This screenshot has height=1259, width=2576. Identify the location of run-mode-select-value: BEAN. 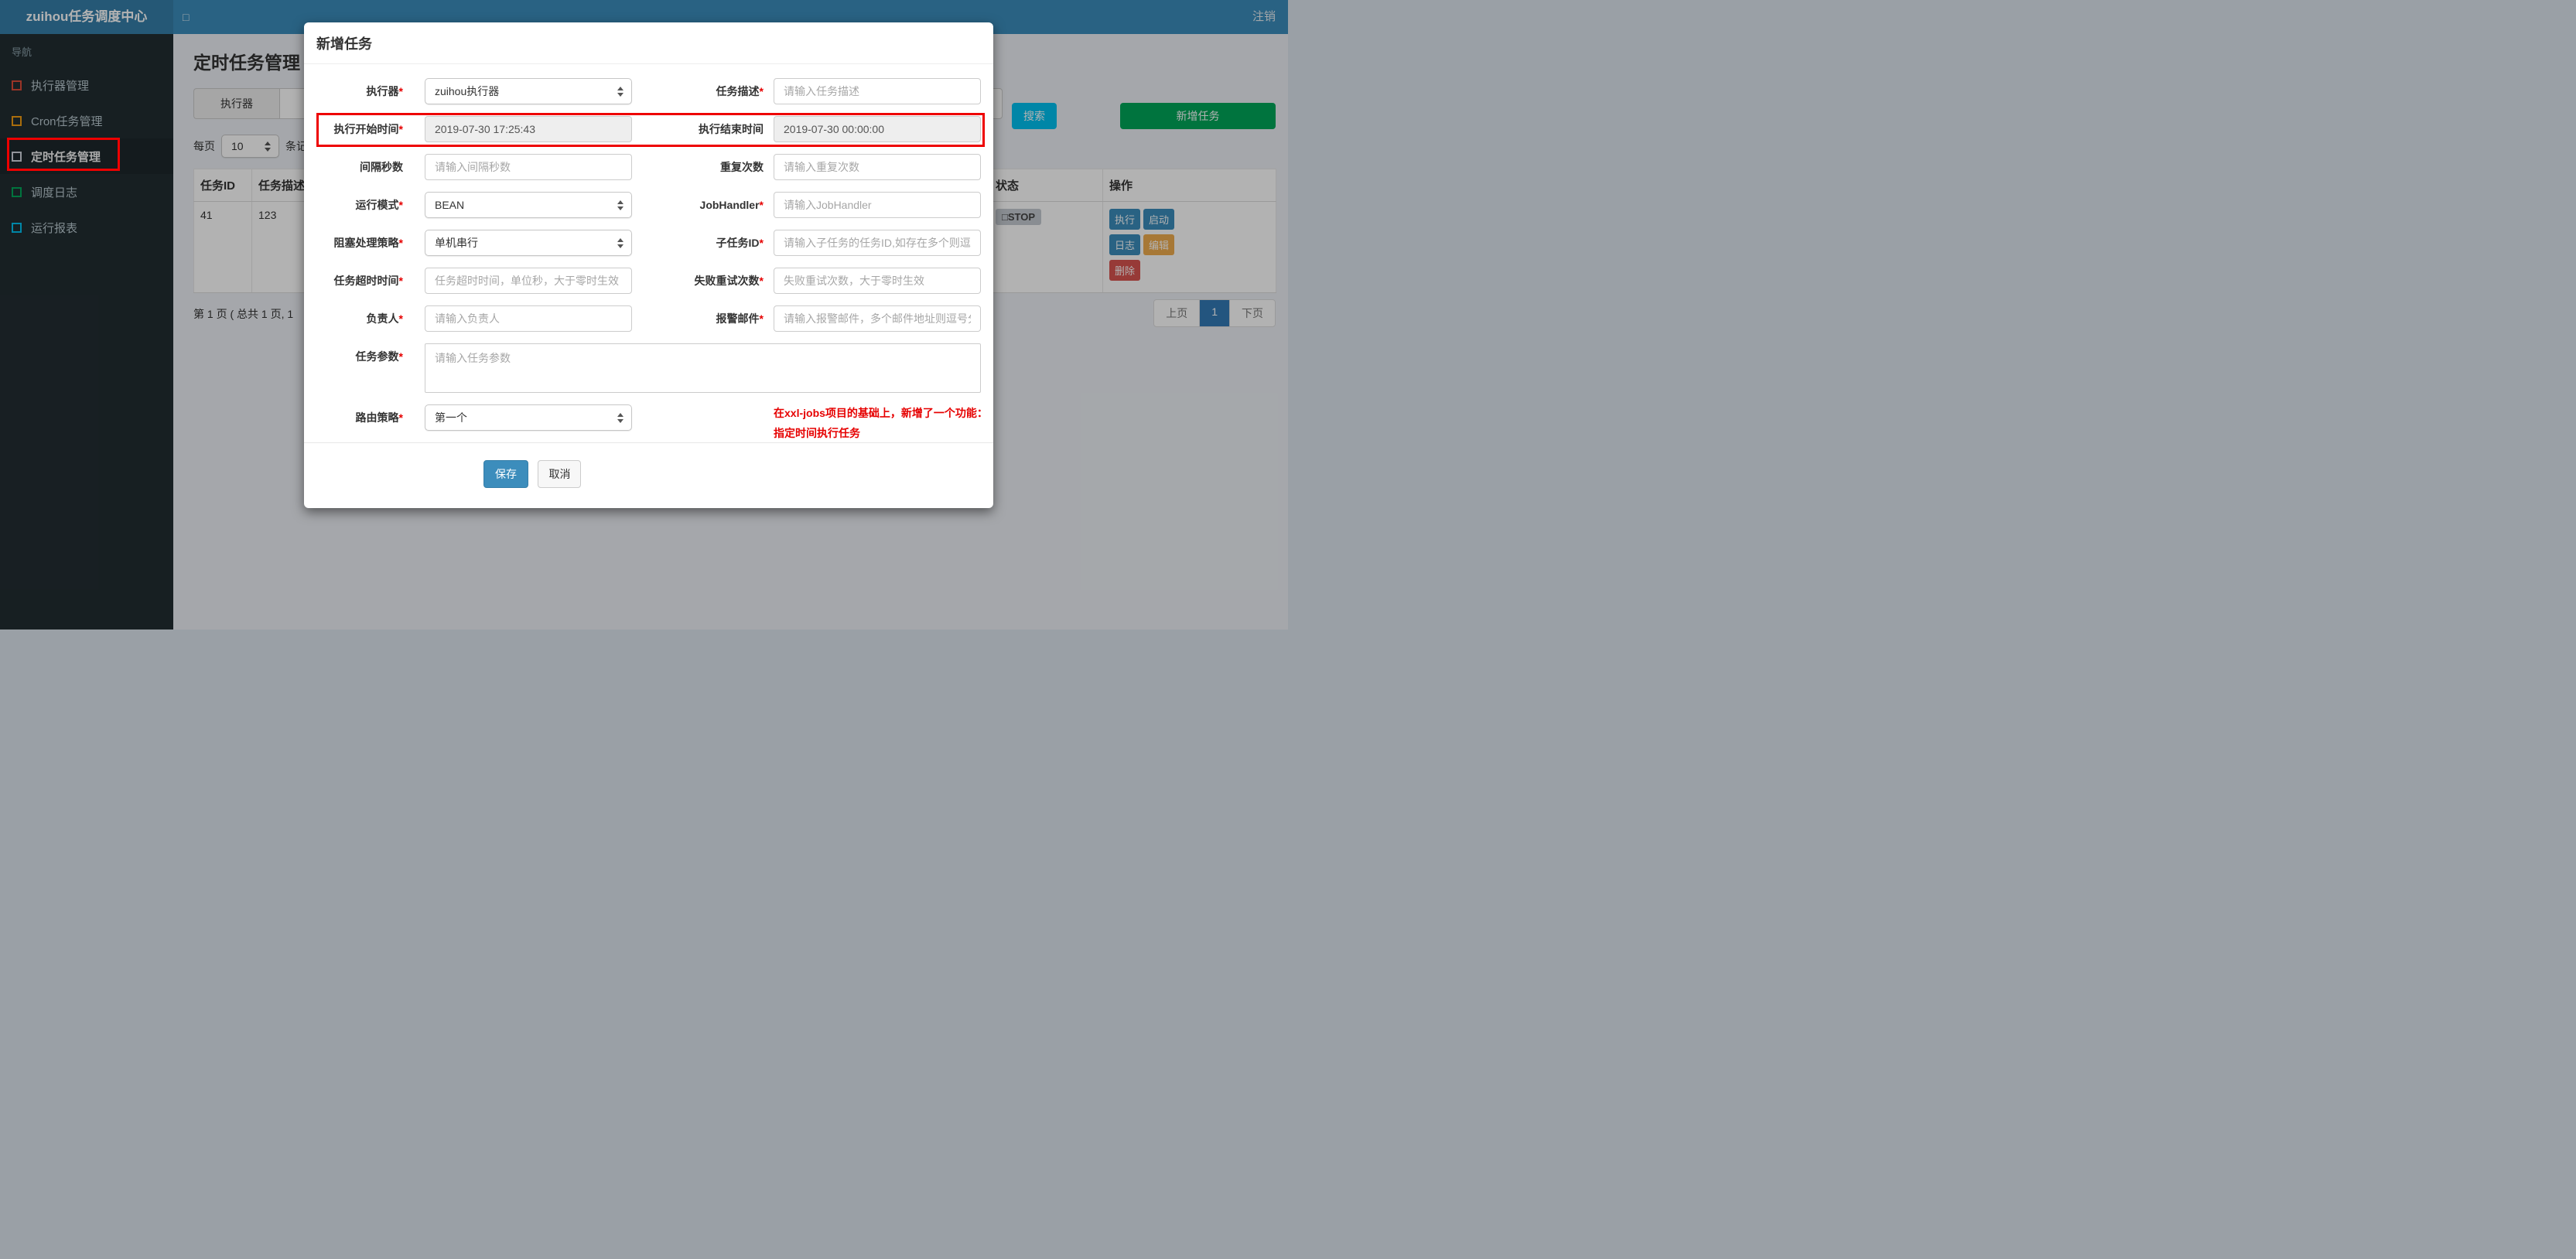
(450, 205).